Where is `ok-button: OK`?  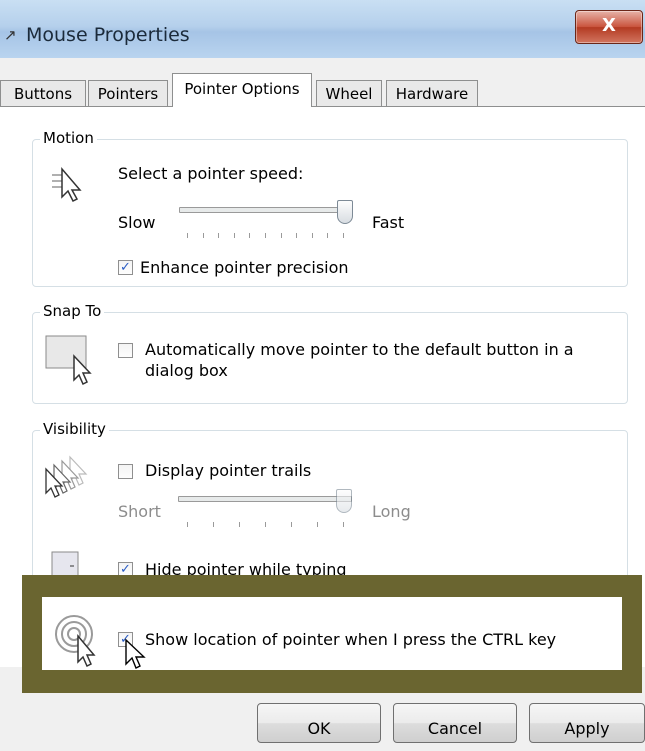
ok-button: OK is located at coordinates (319, 723).